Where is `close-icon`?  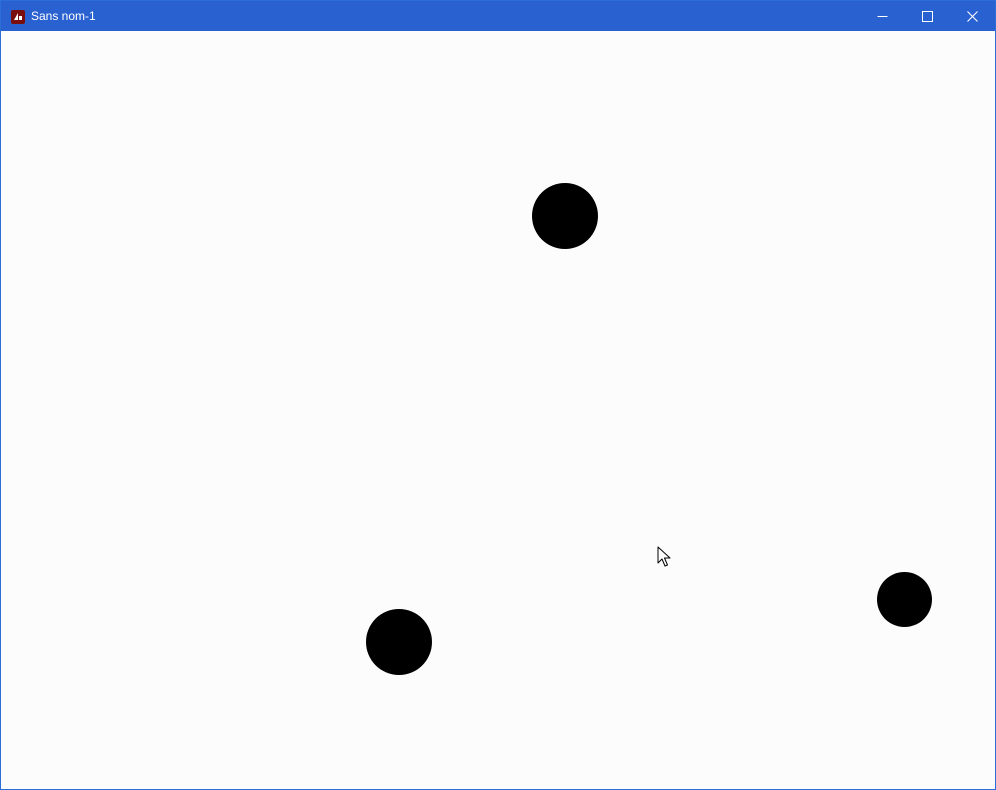 close-icon is located at coordinates (972, 16).